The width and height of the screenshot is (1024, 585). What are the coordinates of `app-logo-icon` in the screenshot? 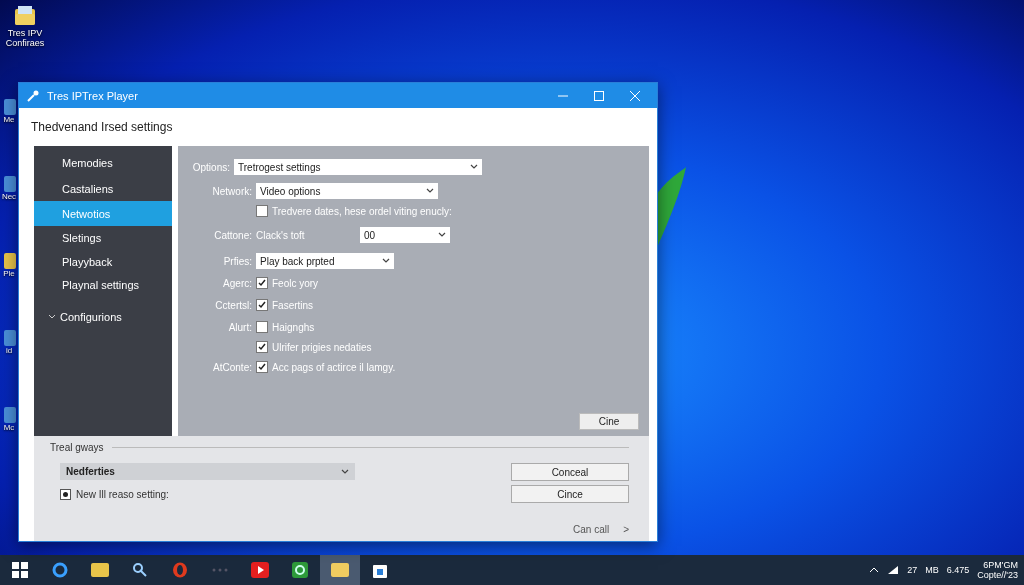 It's located at (33, 95).